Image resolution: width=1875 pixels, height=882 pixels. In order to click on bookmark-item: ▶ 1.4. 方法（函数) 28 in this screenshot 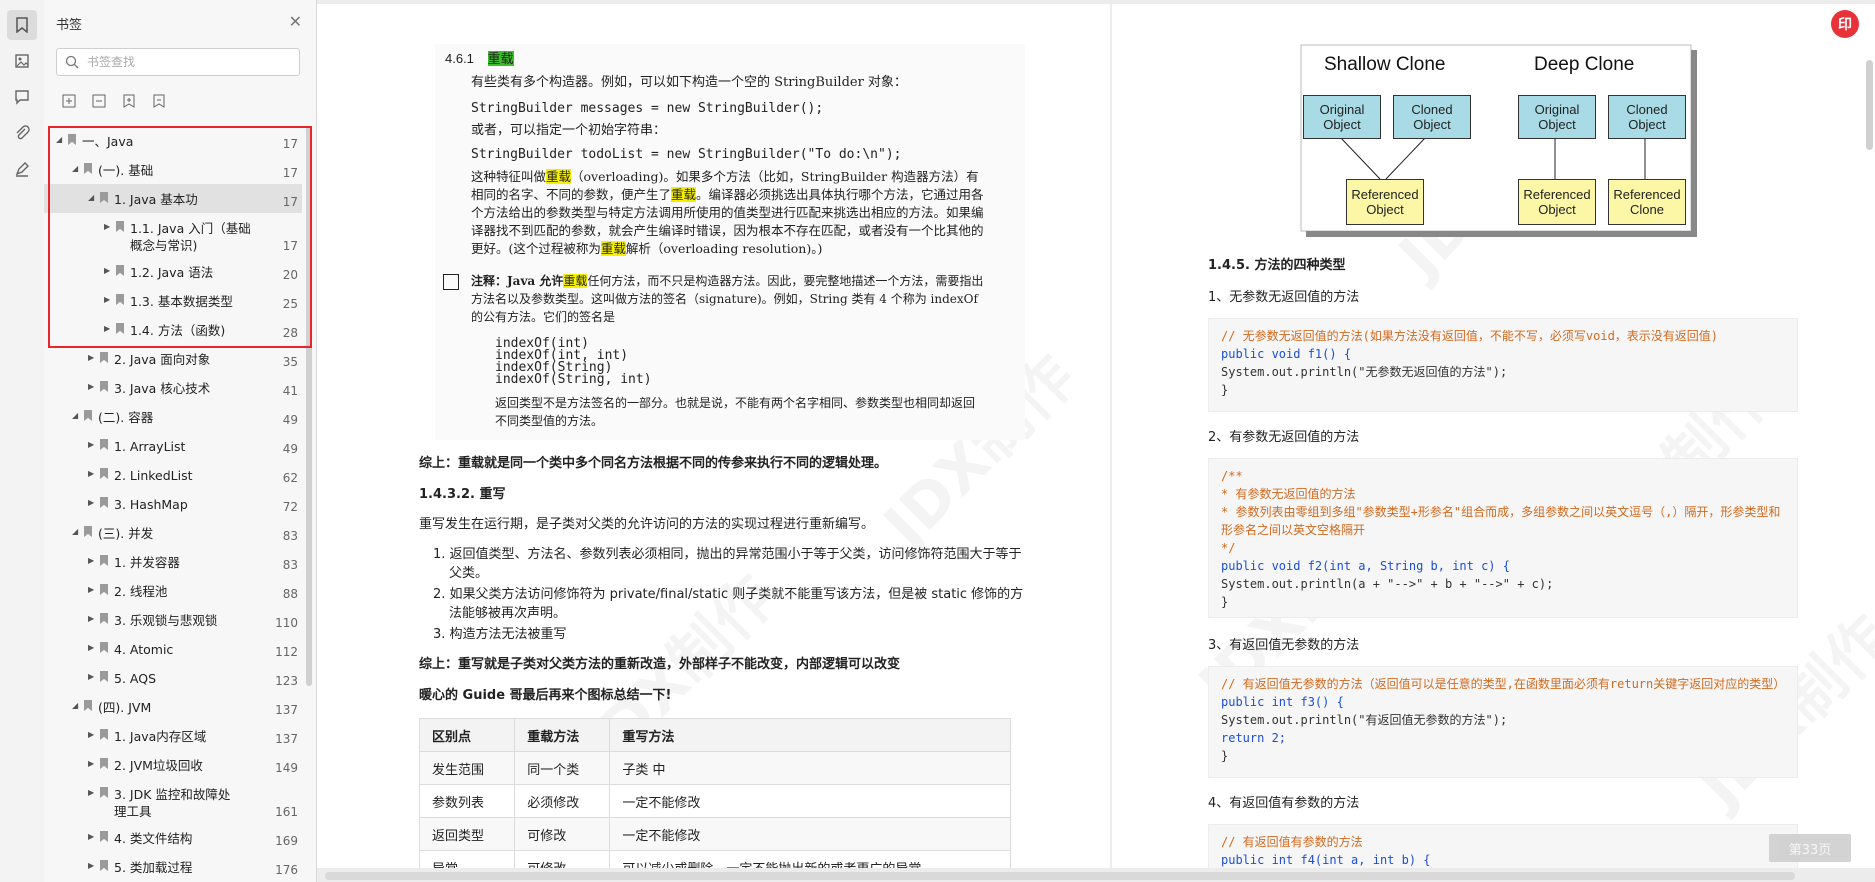, I will do `click(173, 329)`.